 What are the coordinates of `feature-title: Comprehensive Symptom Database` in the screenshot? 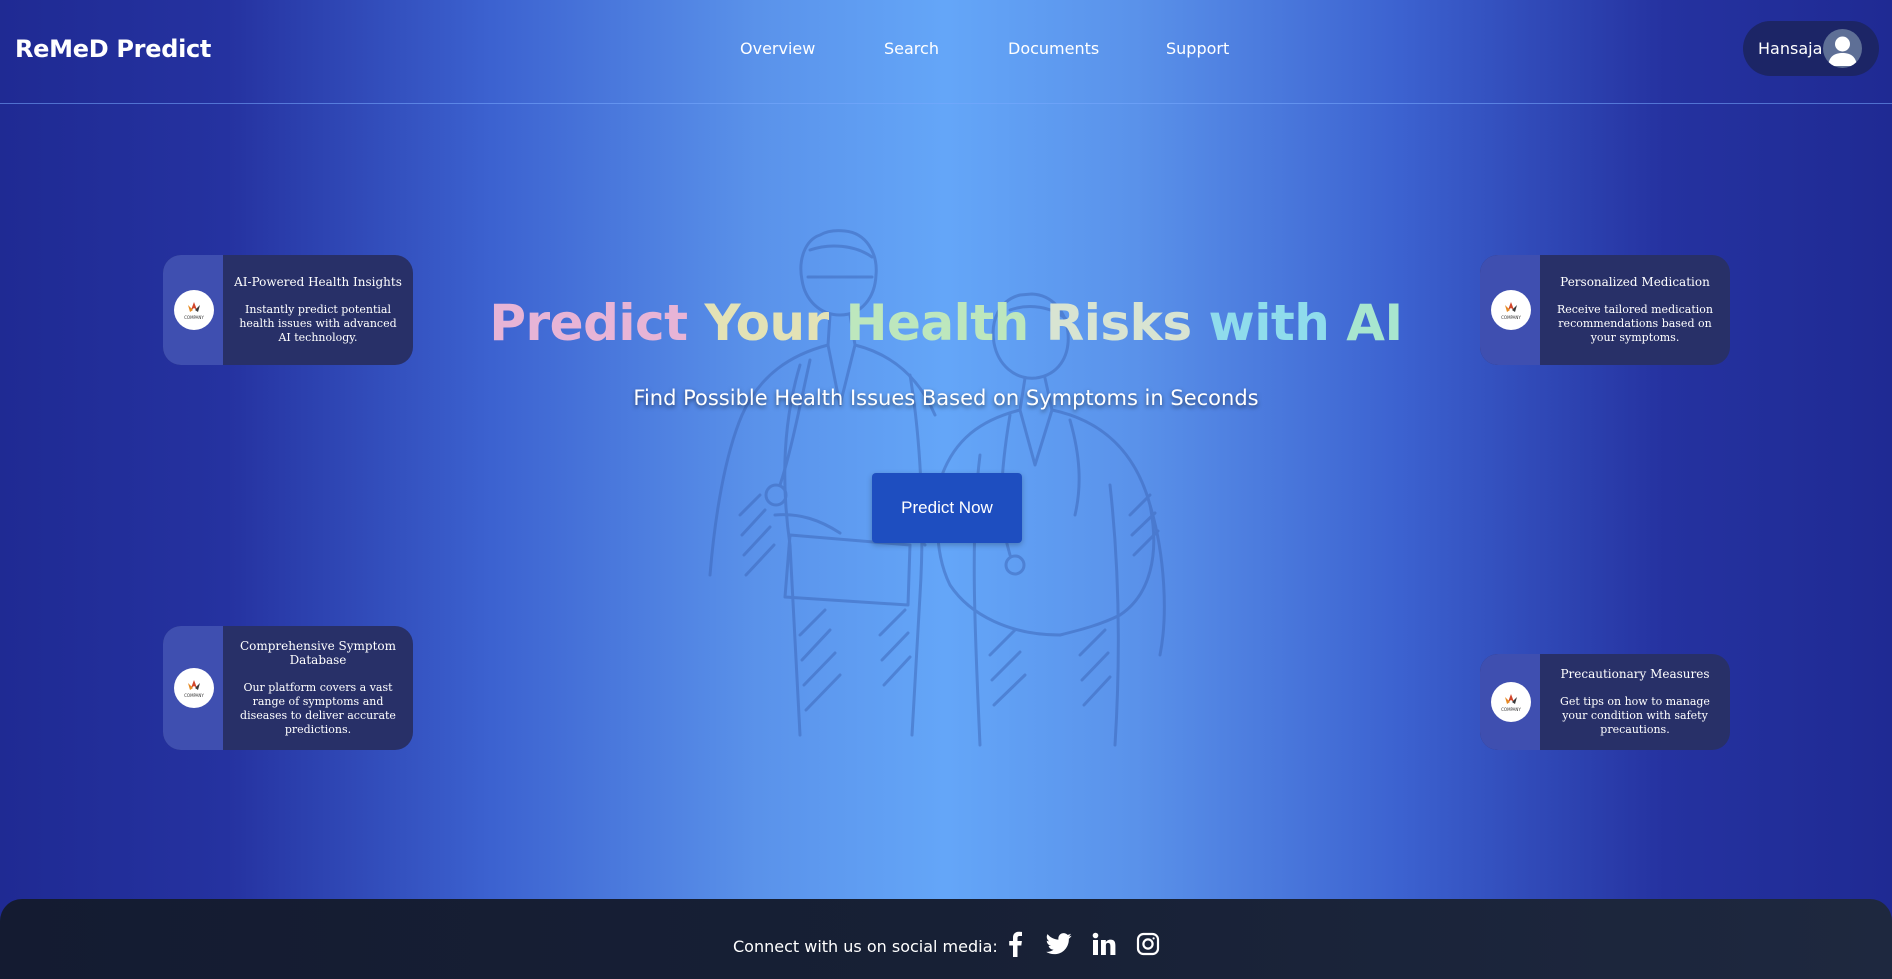 It's located at (318, 653).